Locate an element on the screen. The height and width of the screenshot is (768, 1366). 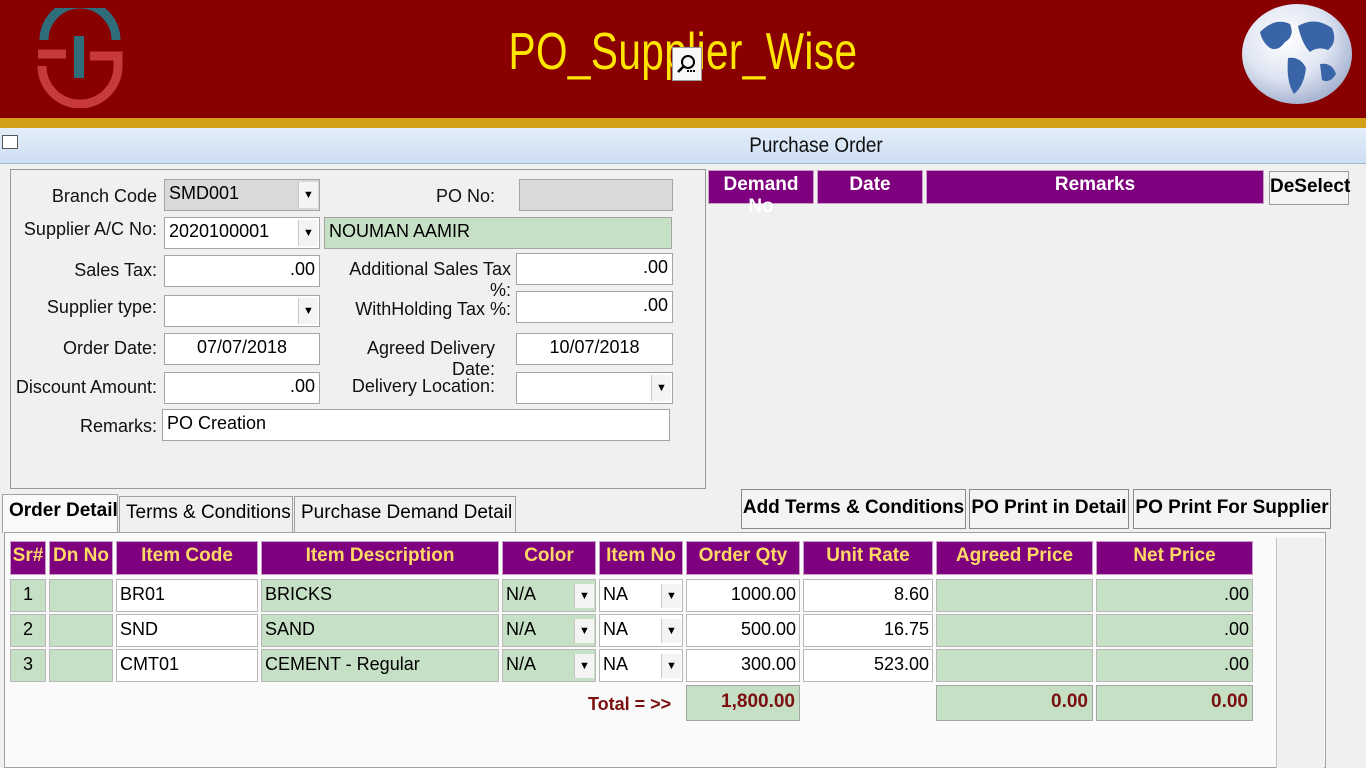
table-row-item-description: SAND is located at coordinates (380, 630).